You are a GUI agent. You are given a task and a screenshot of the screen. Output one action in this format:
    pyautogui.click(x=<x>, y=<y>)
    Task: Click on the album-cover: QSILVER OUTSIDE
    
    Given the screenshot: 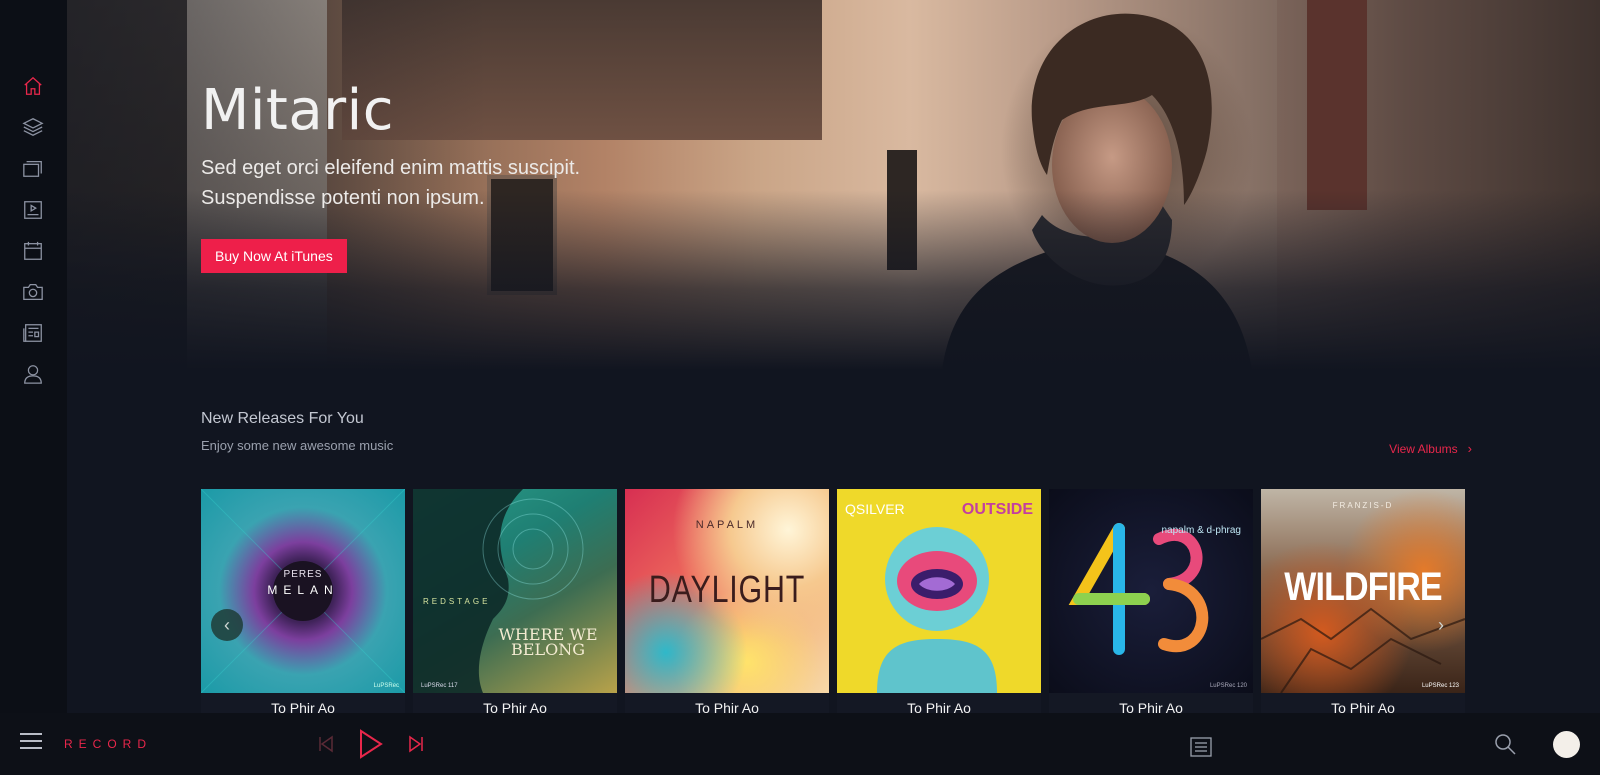 What is the action you would take?
    pyautogui.click(x=939, y=591)
    